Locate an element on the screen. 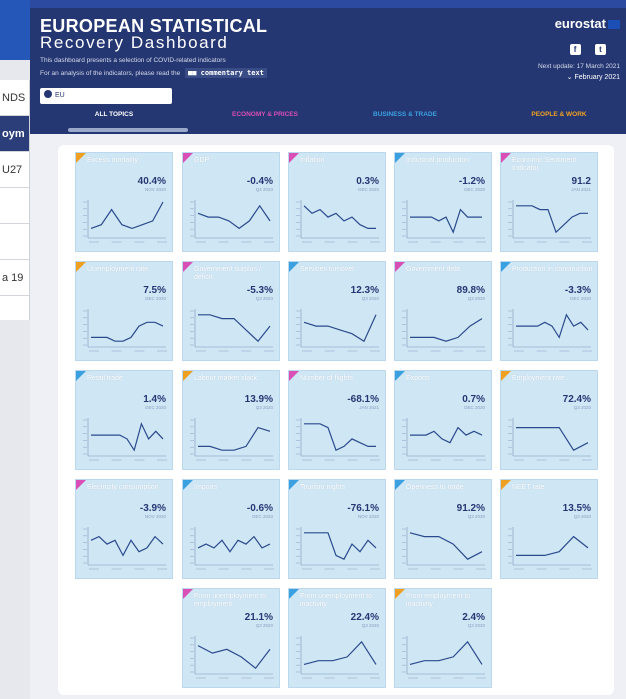  indicator-card: Services turnover 12.3% Q3 2020 is located at coordinates (337, 311).